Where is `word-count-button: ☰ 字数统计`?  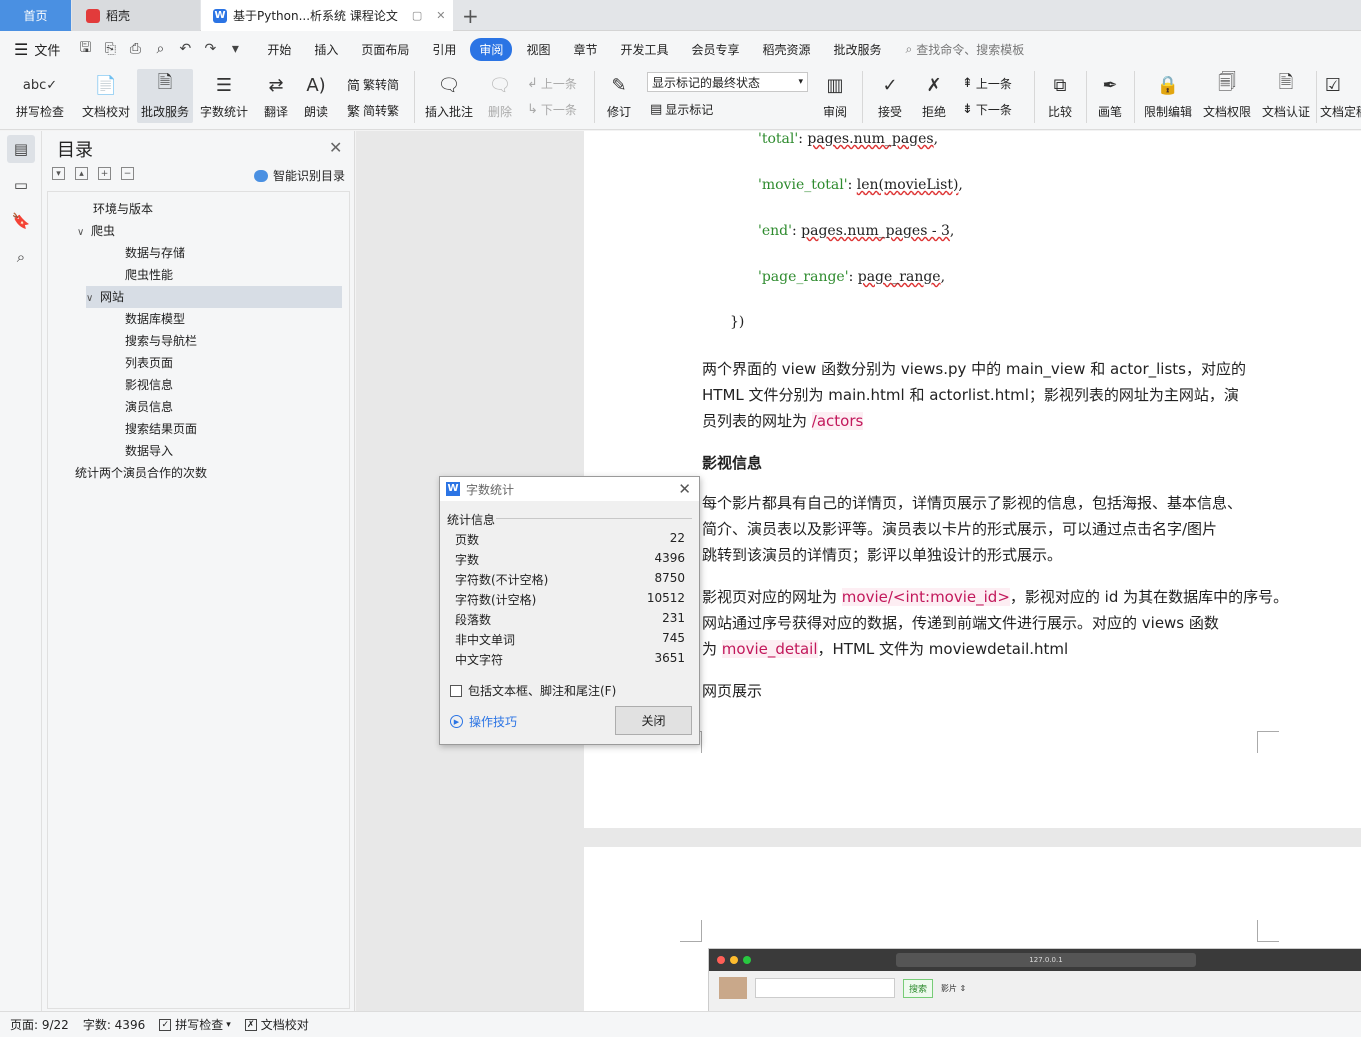 word-count-button: ☰ 字数统计 is located at coordinates (224, 96).